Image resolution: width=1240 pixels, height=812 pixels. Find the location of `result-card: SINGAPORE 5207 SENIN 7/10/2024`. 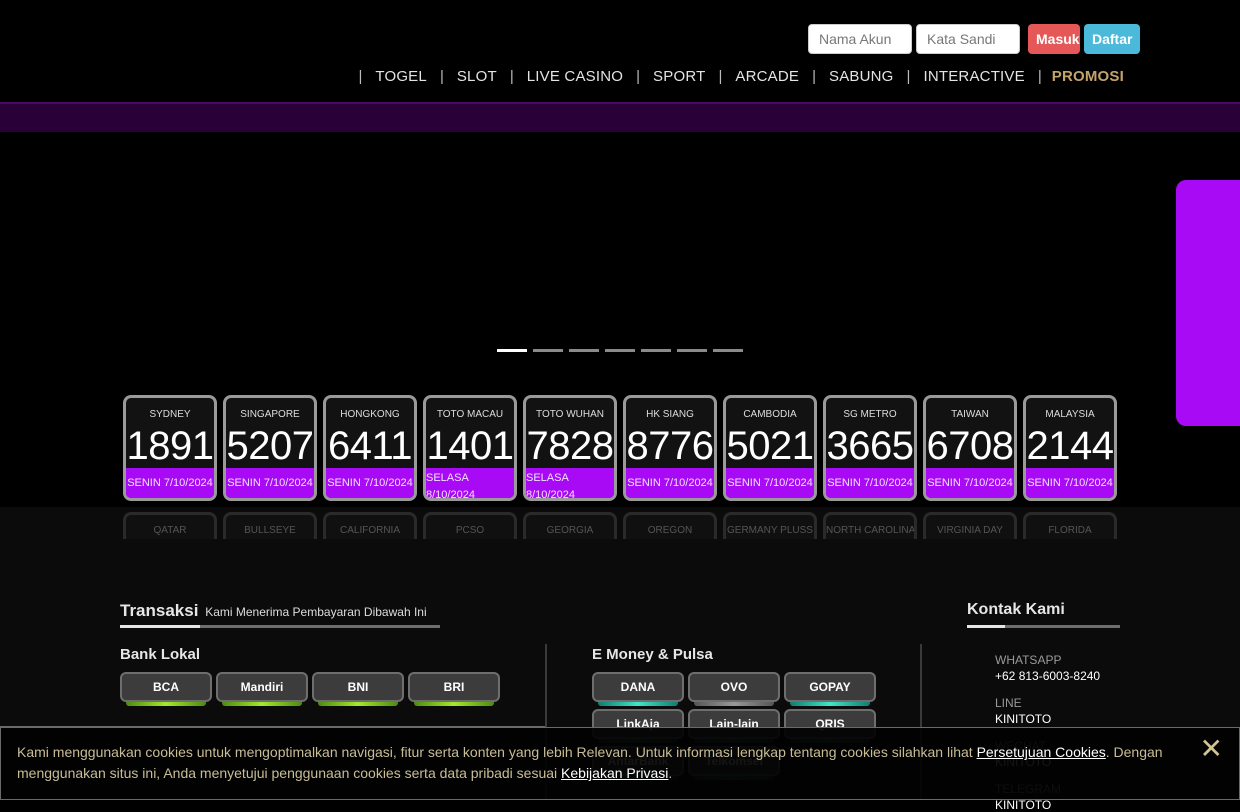

result-card: SINGAPORE 5207 SENIN 7/10/2024 is located at coordinates (270, 448).